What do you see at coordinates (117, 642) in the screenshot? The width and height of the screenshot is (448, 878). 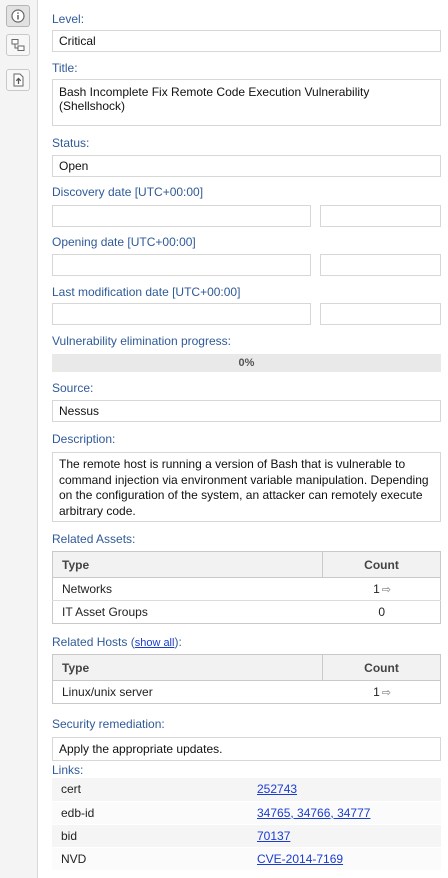 I see `related-hosts-label: Related Hosts (show all):` at bounding box center [117, 642].